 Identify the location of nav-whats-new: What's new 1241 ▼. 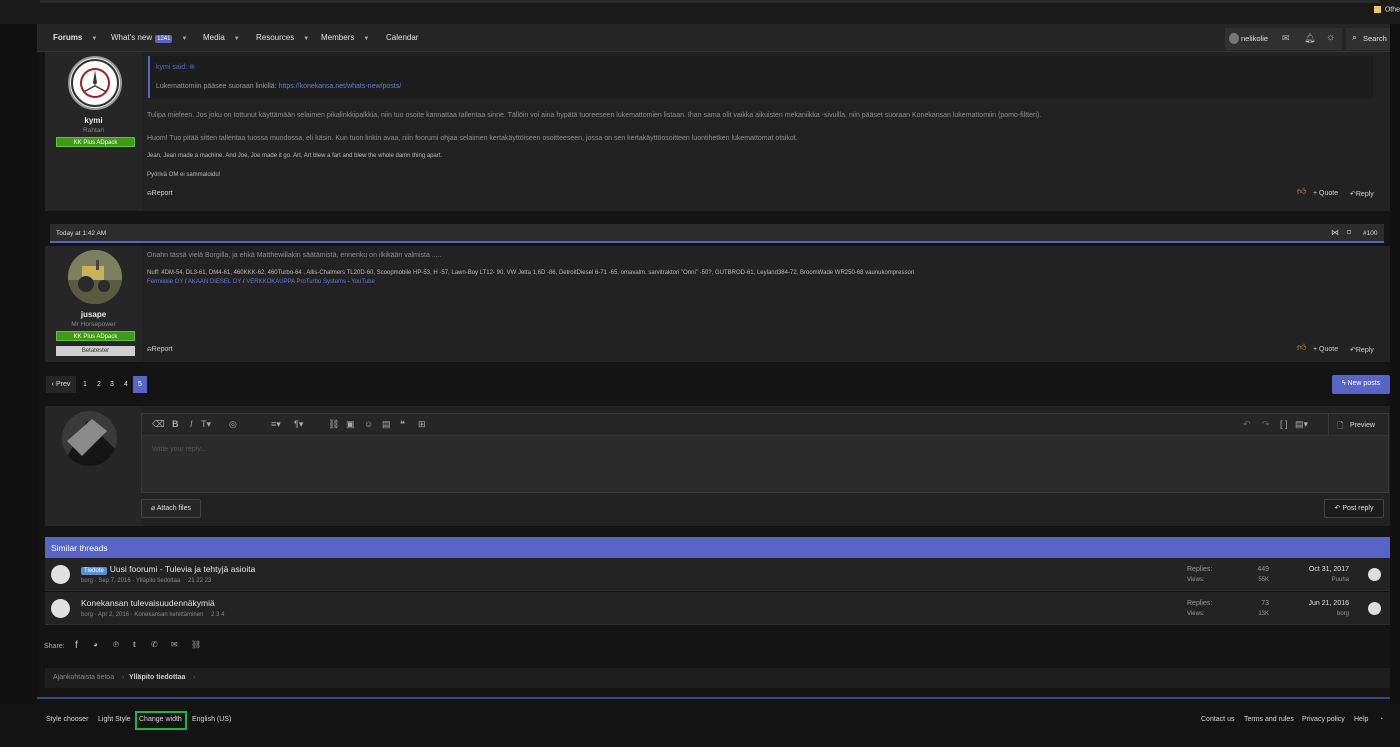
(149, 38).